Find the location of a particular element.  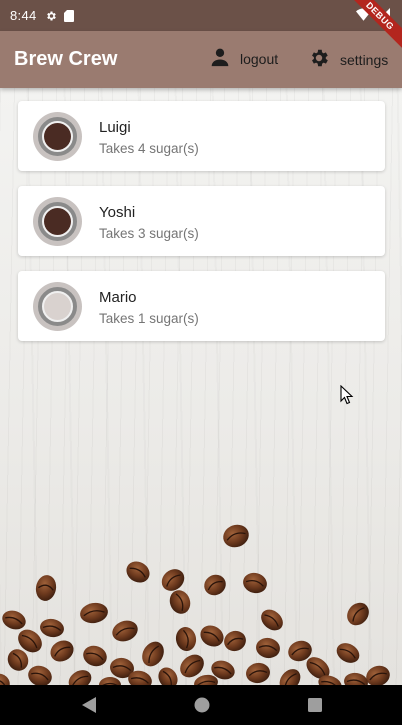

mouse-cursor-icon is located at coordinates (347, 395).